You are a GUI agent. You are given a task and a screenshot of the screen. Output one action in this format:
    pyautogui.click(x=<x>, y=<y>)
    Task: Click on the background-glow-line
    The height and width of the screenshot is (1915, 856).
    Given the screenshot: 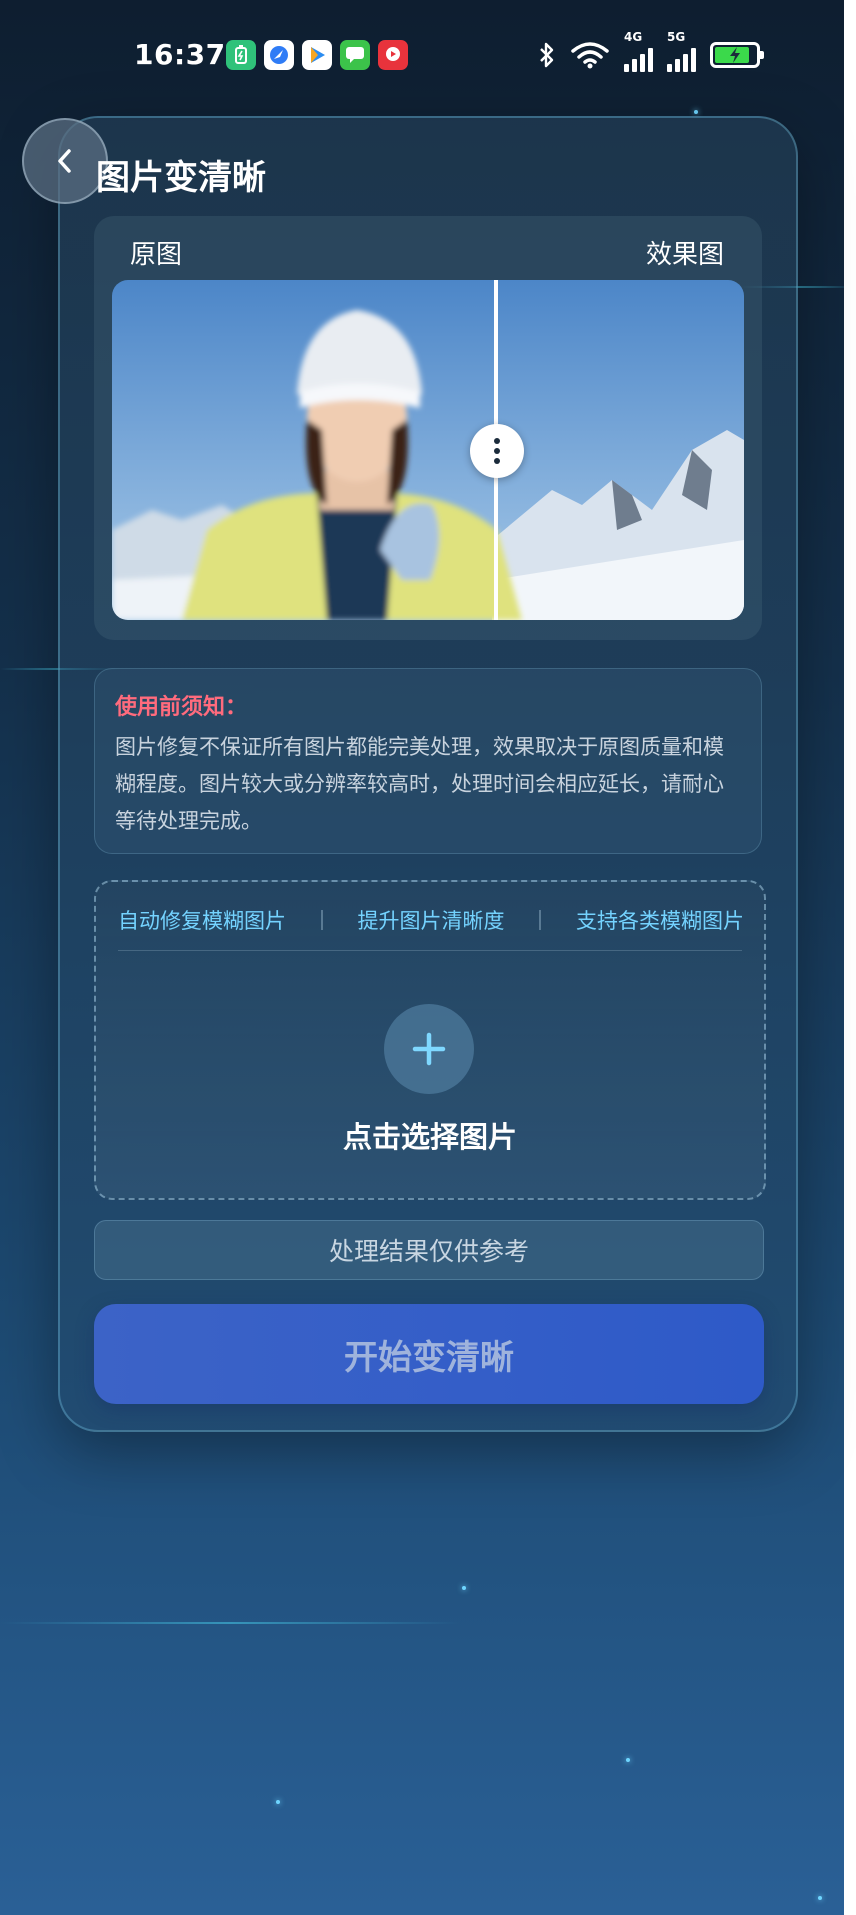 What is the action you would take?
    pyautogui.click(x=230, y=1623)
    